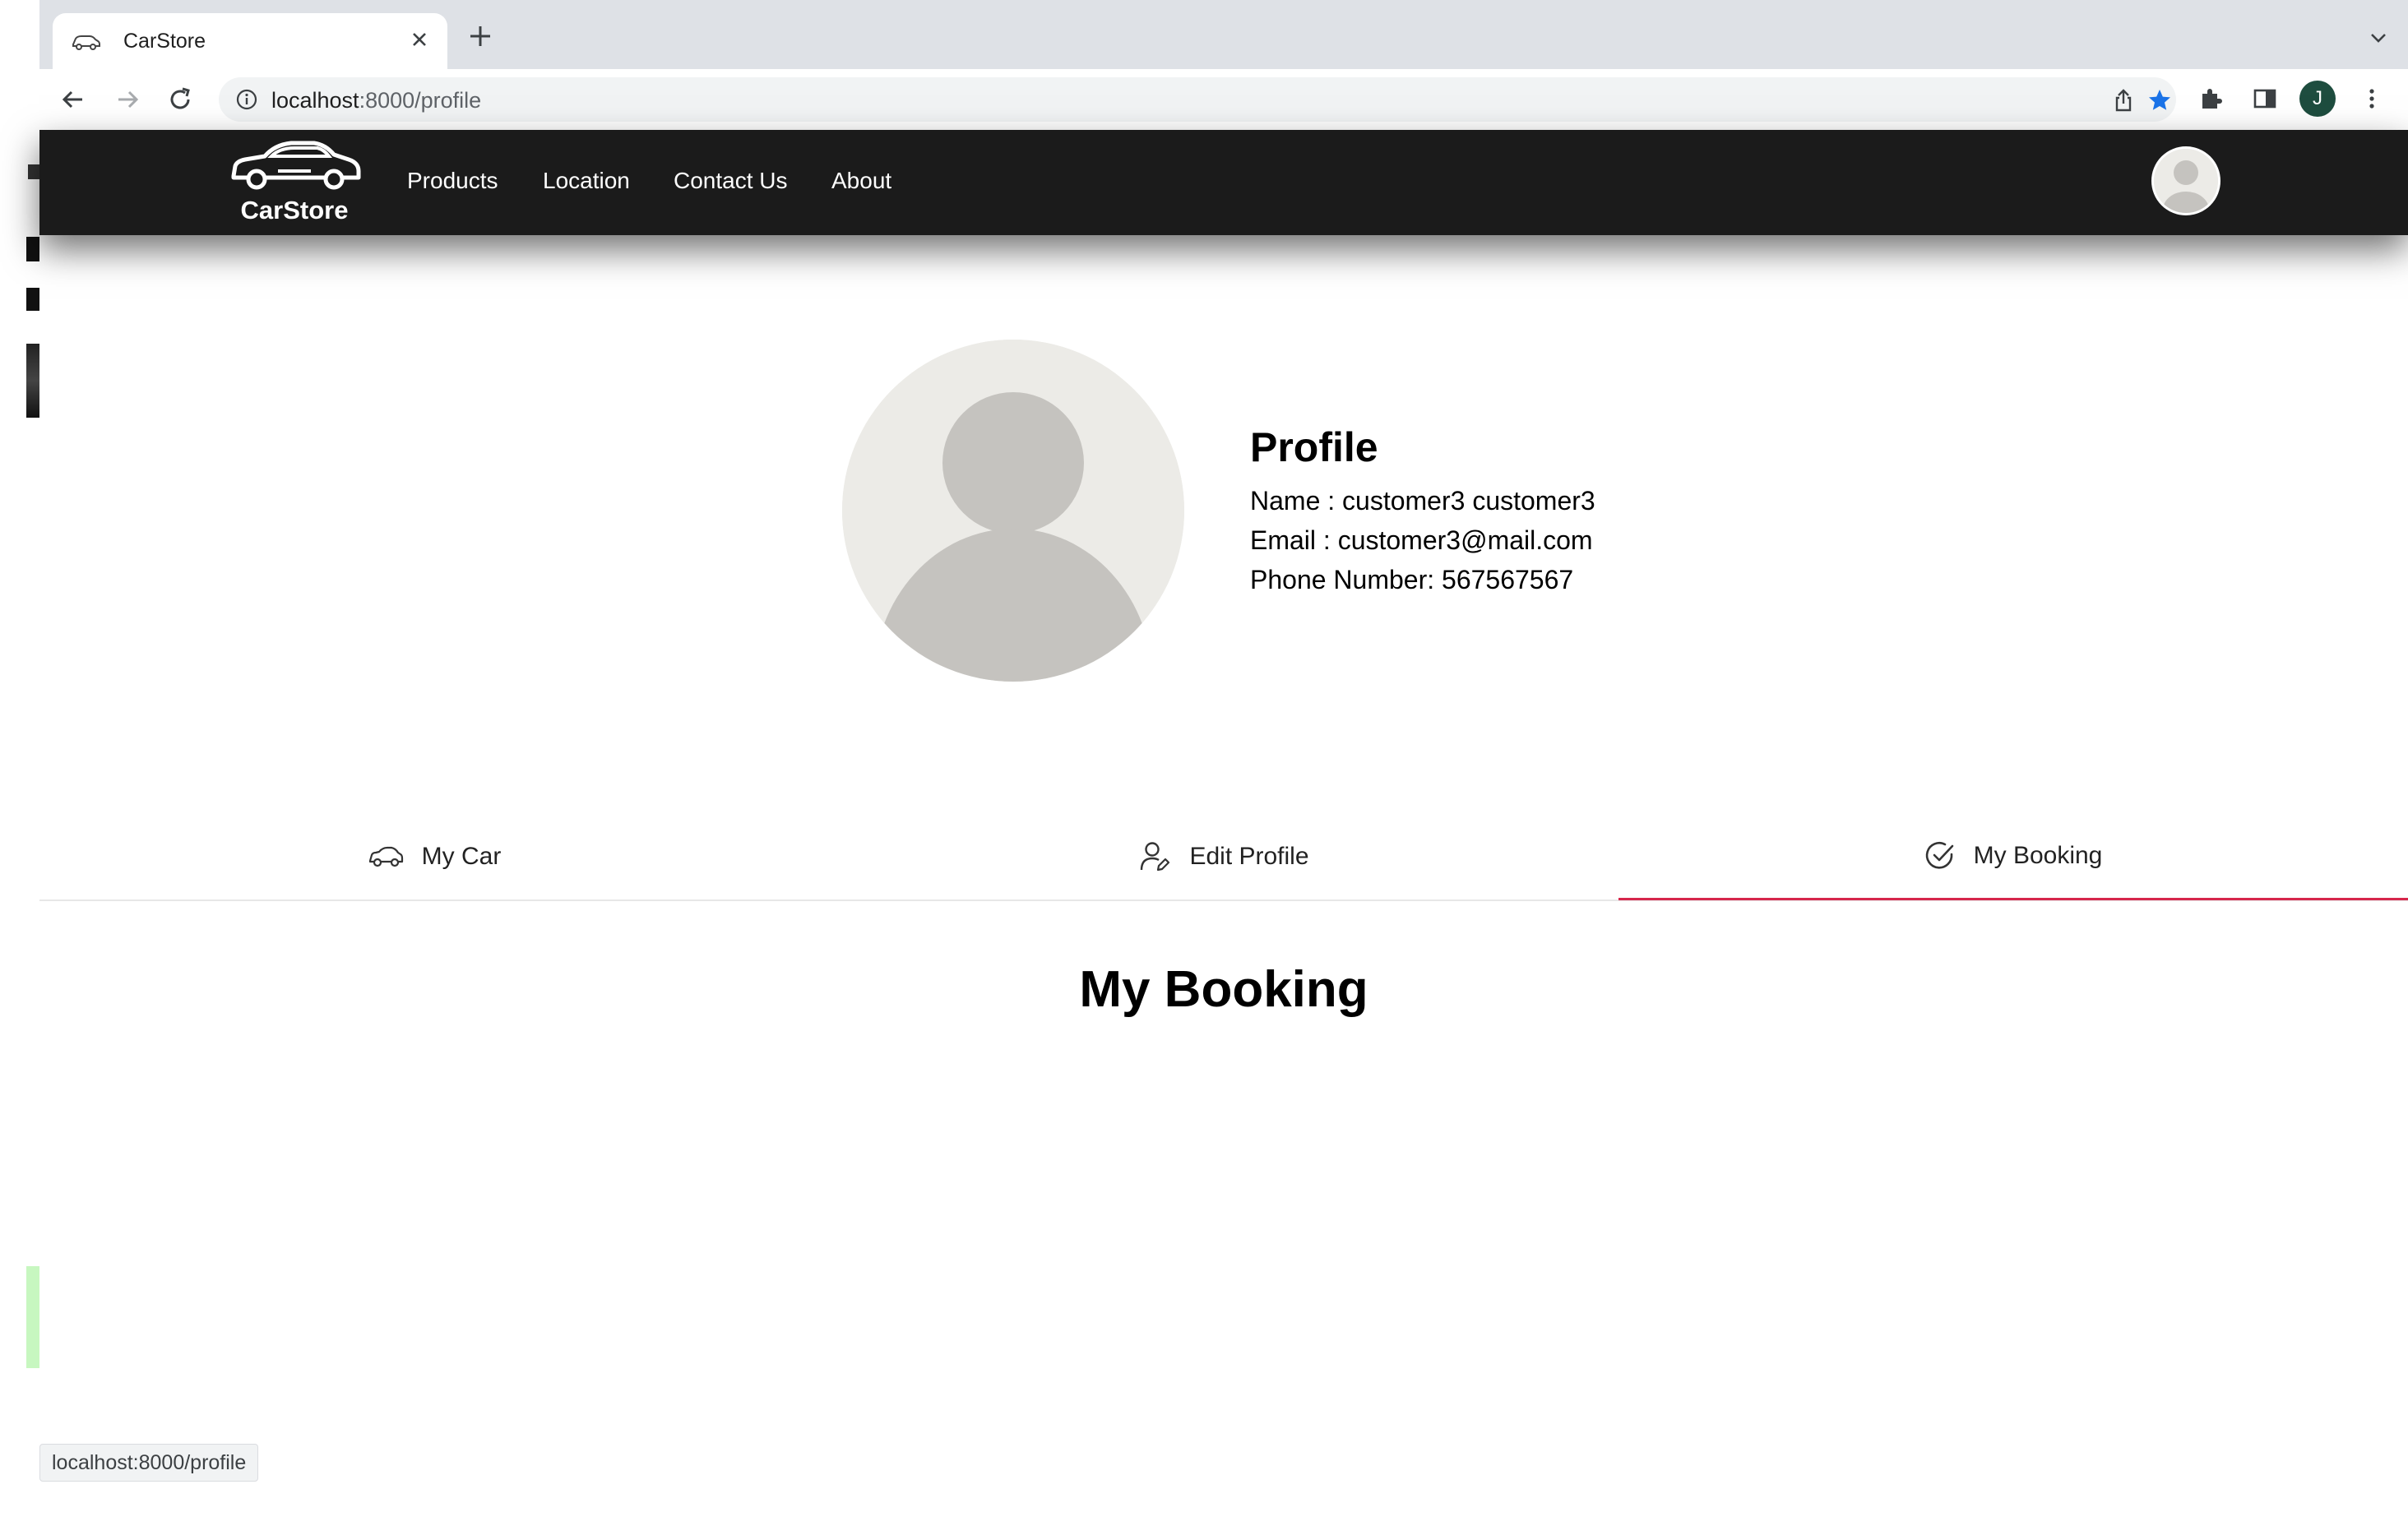 The height and width of the screenshot is (1526, 2408). Describe the element at coordinates (2378, 37) in the screenshot. I see `tab-search-chevron-icon` at that location.